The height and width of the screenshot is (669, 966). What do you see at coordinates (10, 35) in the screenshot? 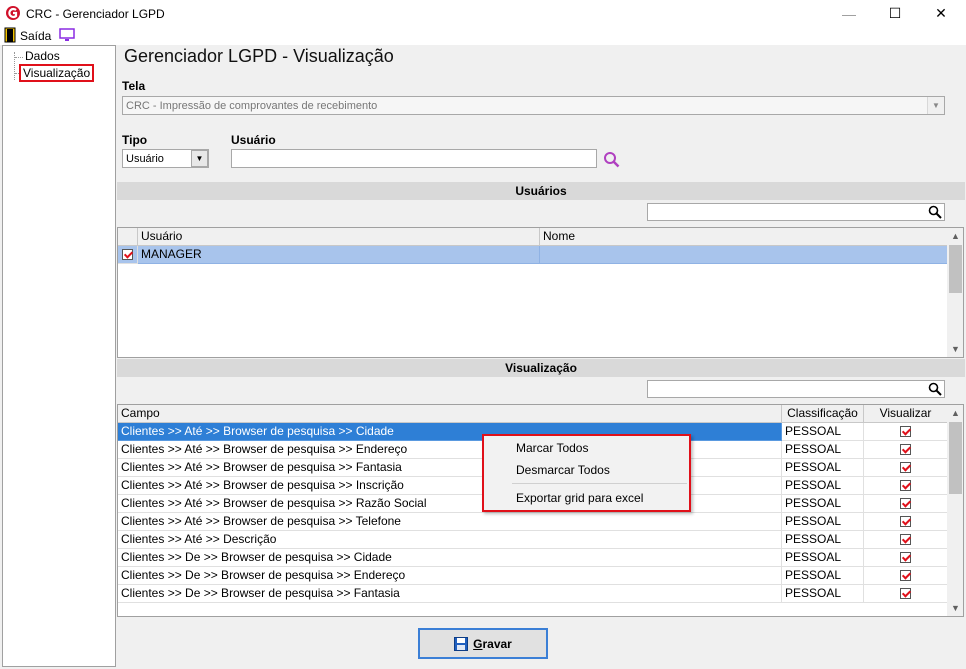
I see `exit-door-icon` at bounding box center [10, 35].